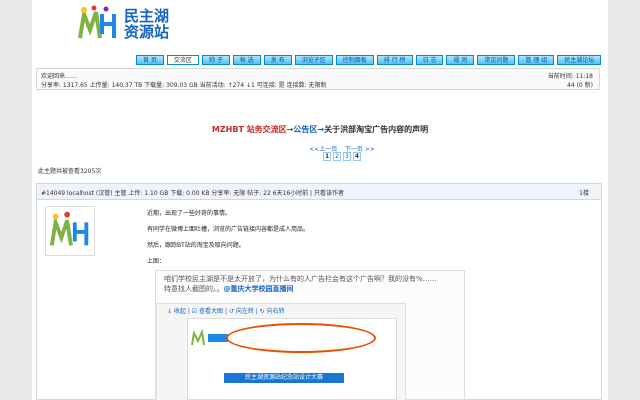 The width and height of the screenshot is (640, 400). I want to click on page-4: 4, so click(357, 156).